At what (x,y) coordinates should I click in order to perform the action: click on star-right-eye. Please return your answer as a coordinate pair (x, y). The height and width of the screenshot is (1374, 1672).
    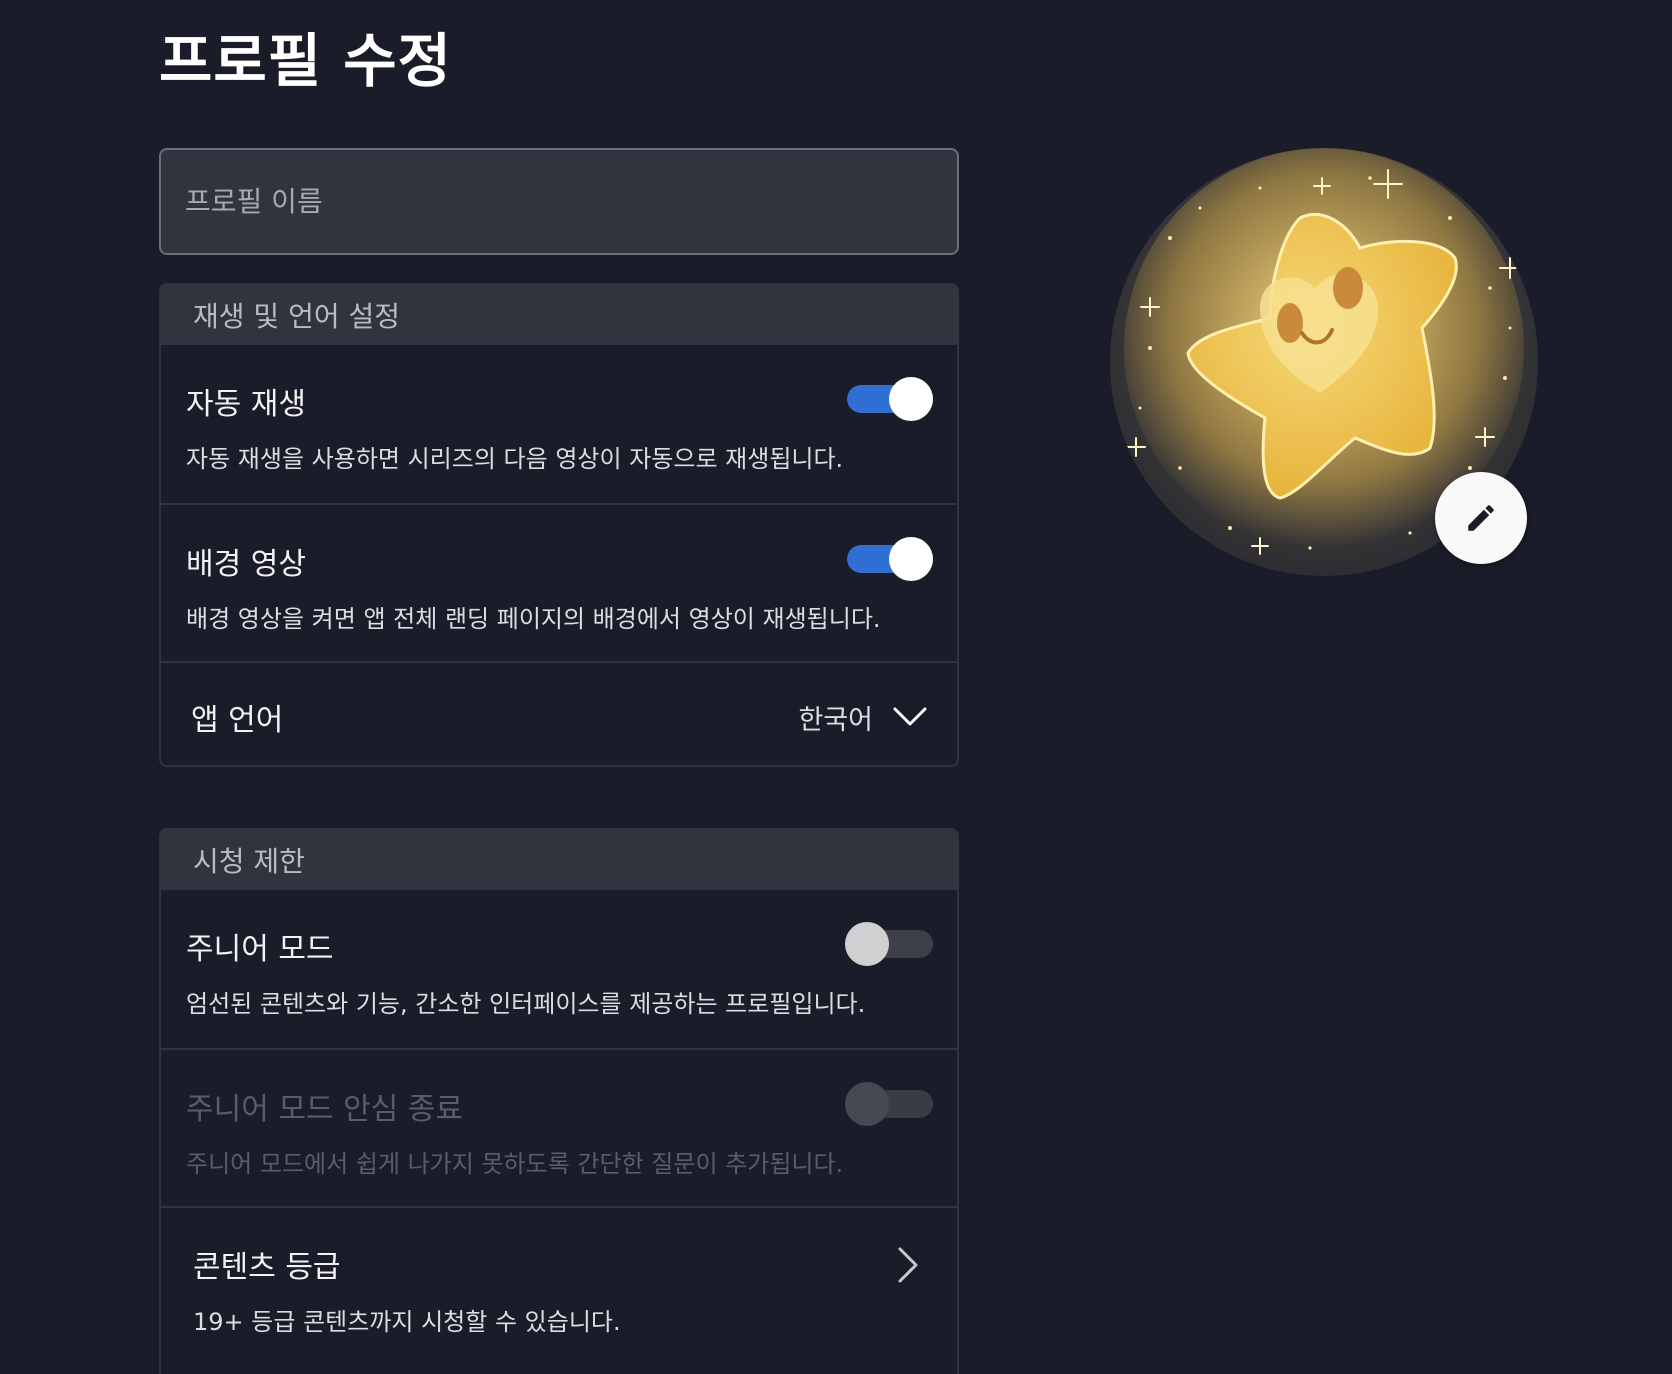
    Looking at the image, I should click on (1348, 288).